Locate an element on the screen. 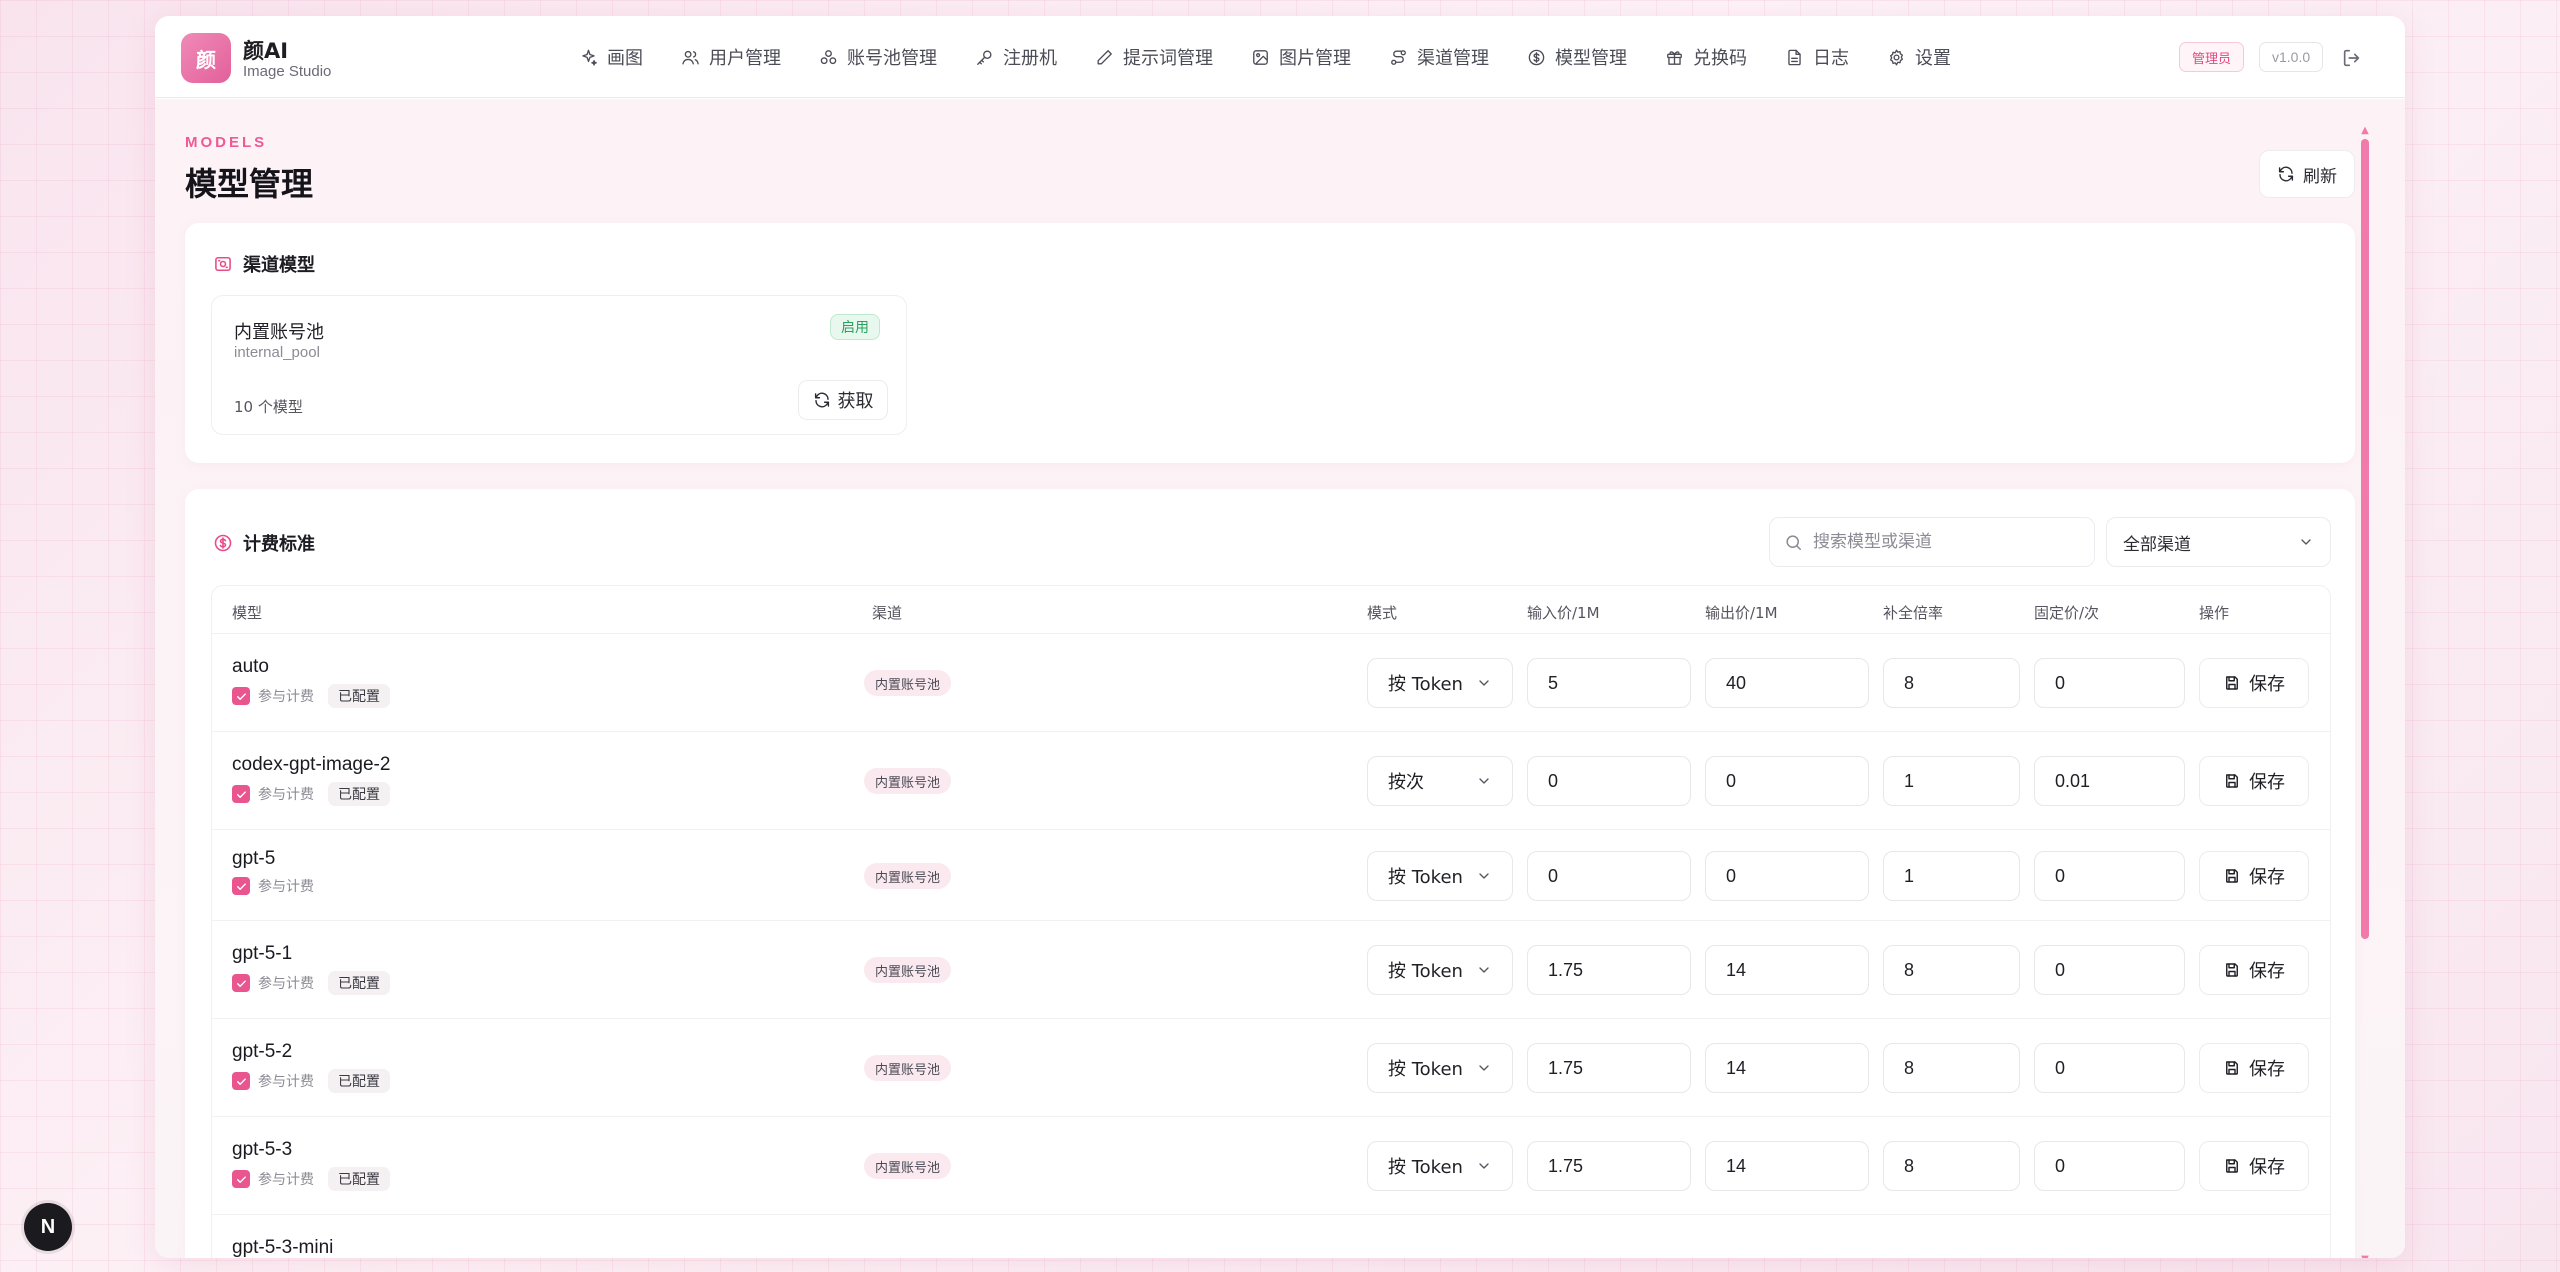 Image resolution: width=2560 pixels, height=1272 pixels. channel-model-count: 10 个模型 is located at coordinates (268, 407).